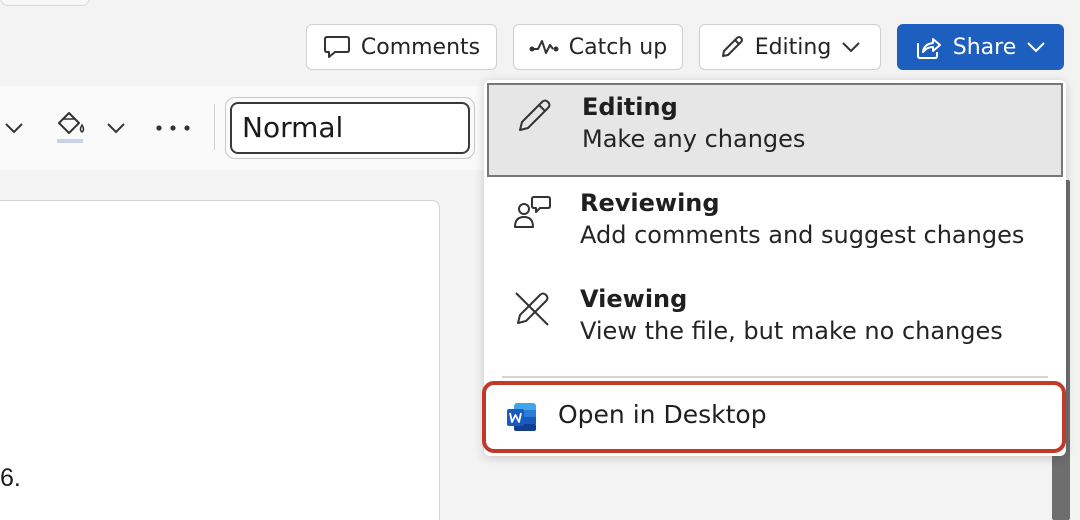 The height and width of the screenshot is (520, 1080). I want to click on menu-item-title: Viewing, so click(634, 299).